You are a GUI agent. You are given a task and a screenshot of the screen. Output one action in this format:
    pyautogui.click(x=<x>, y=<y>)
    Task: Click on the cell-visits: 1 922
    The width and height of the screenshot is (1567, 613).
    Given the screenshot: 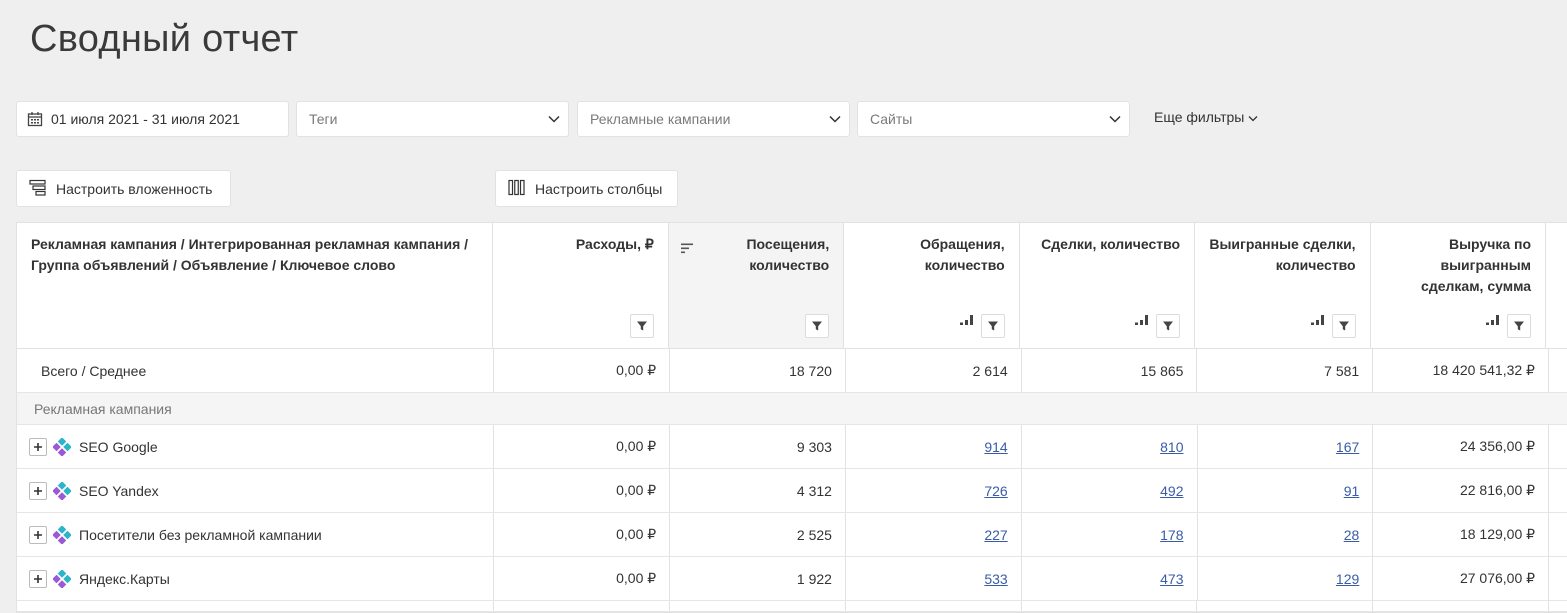 What is the action you would take?
    pyautogui.click(x=758, y=578)
    